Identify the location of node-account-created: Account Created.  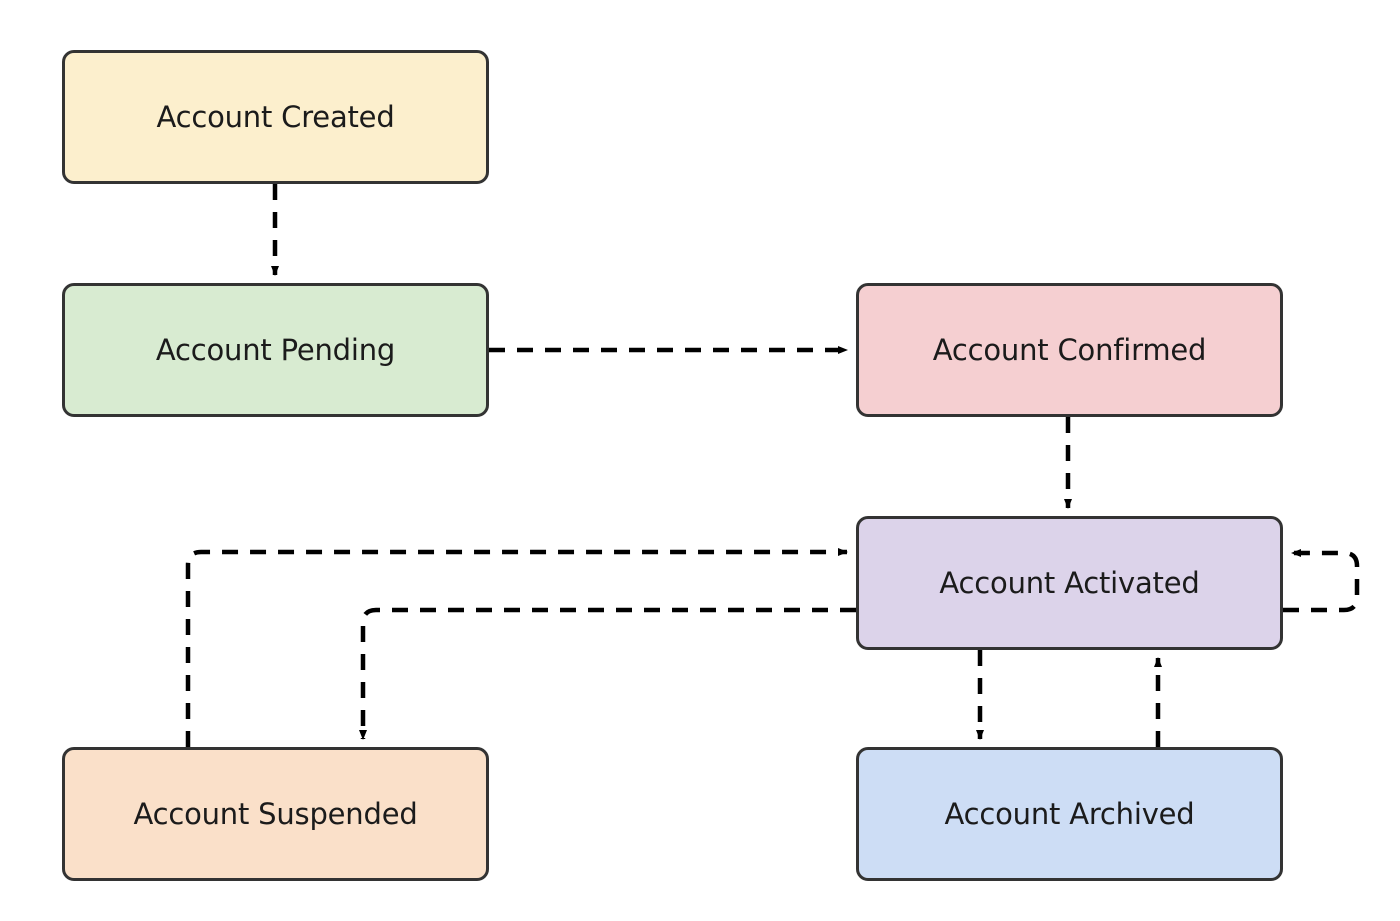
(275, 117).